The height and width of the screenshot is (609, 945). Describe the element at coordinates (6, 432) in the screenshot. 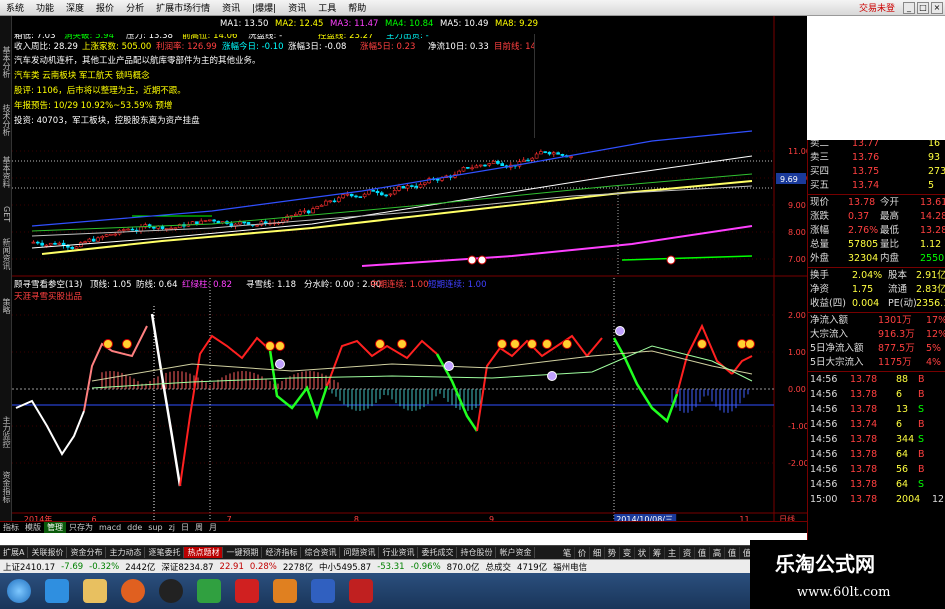

I see `left-tab: 主力监控` at that location.